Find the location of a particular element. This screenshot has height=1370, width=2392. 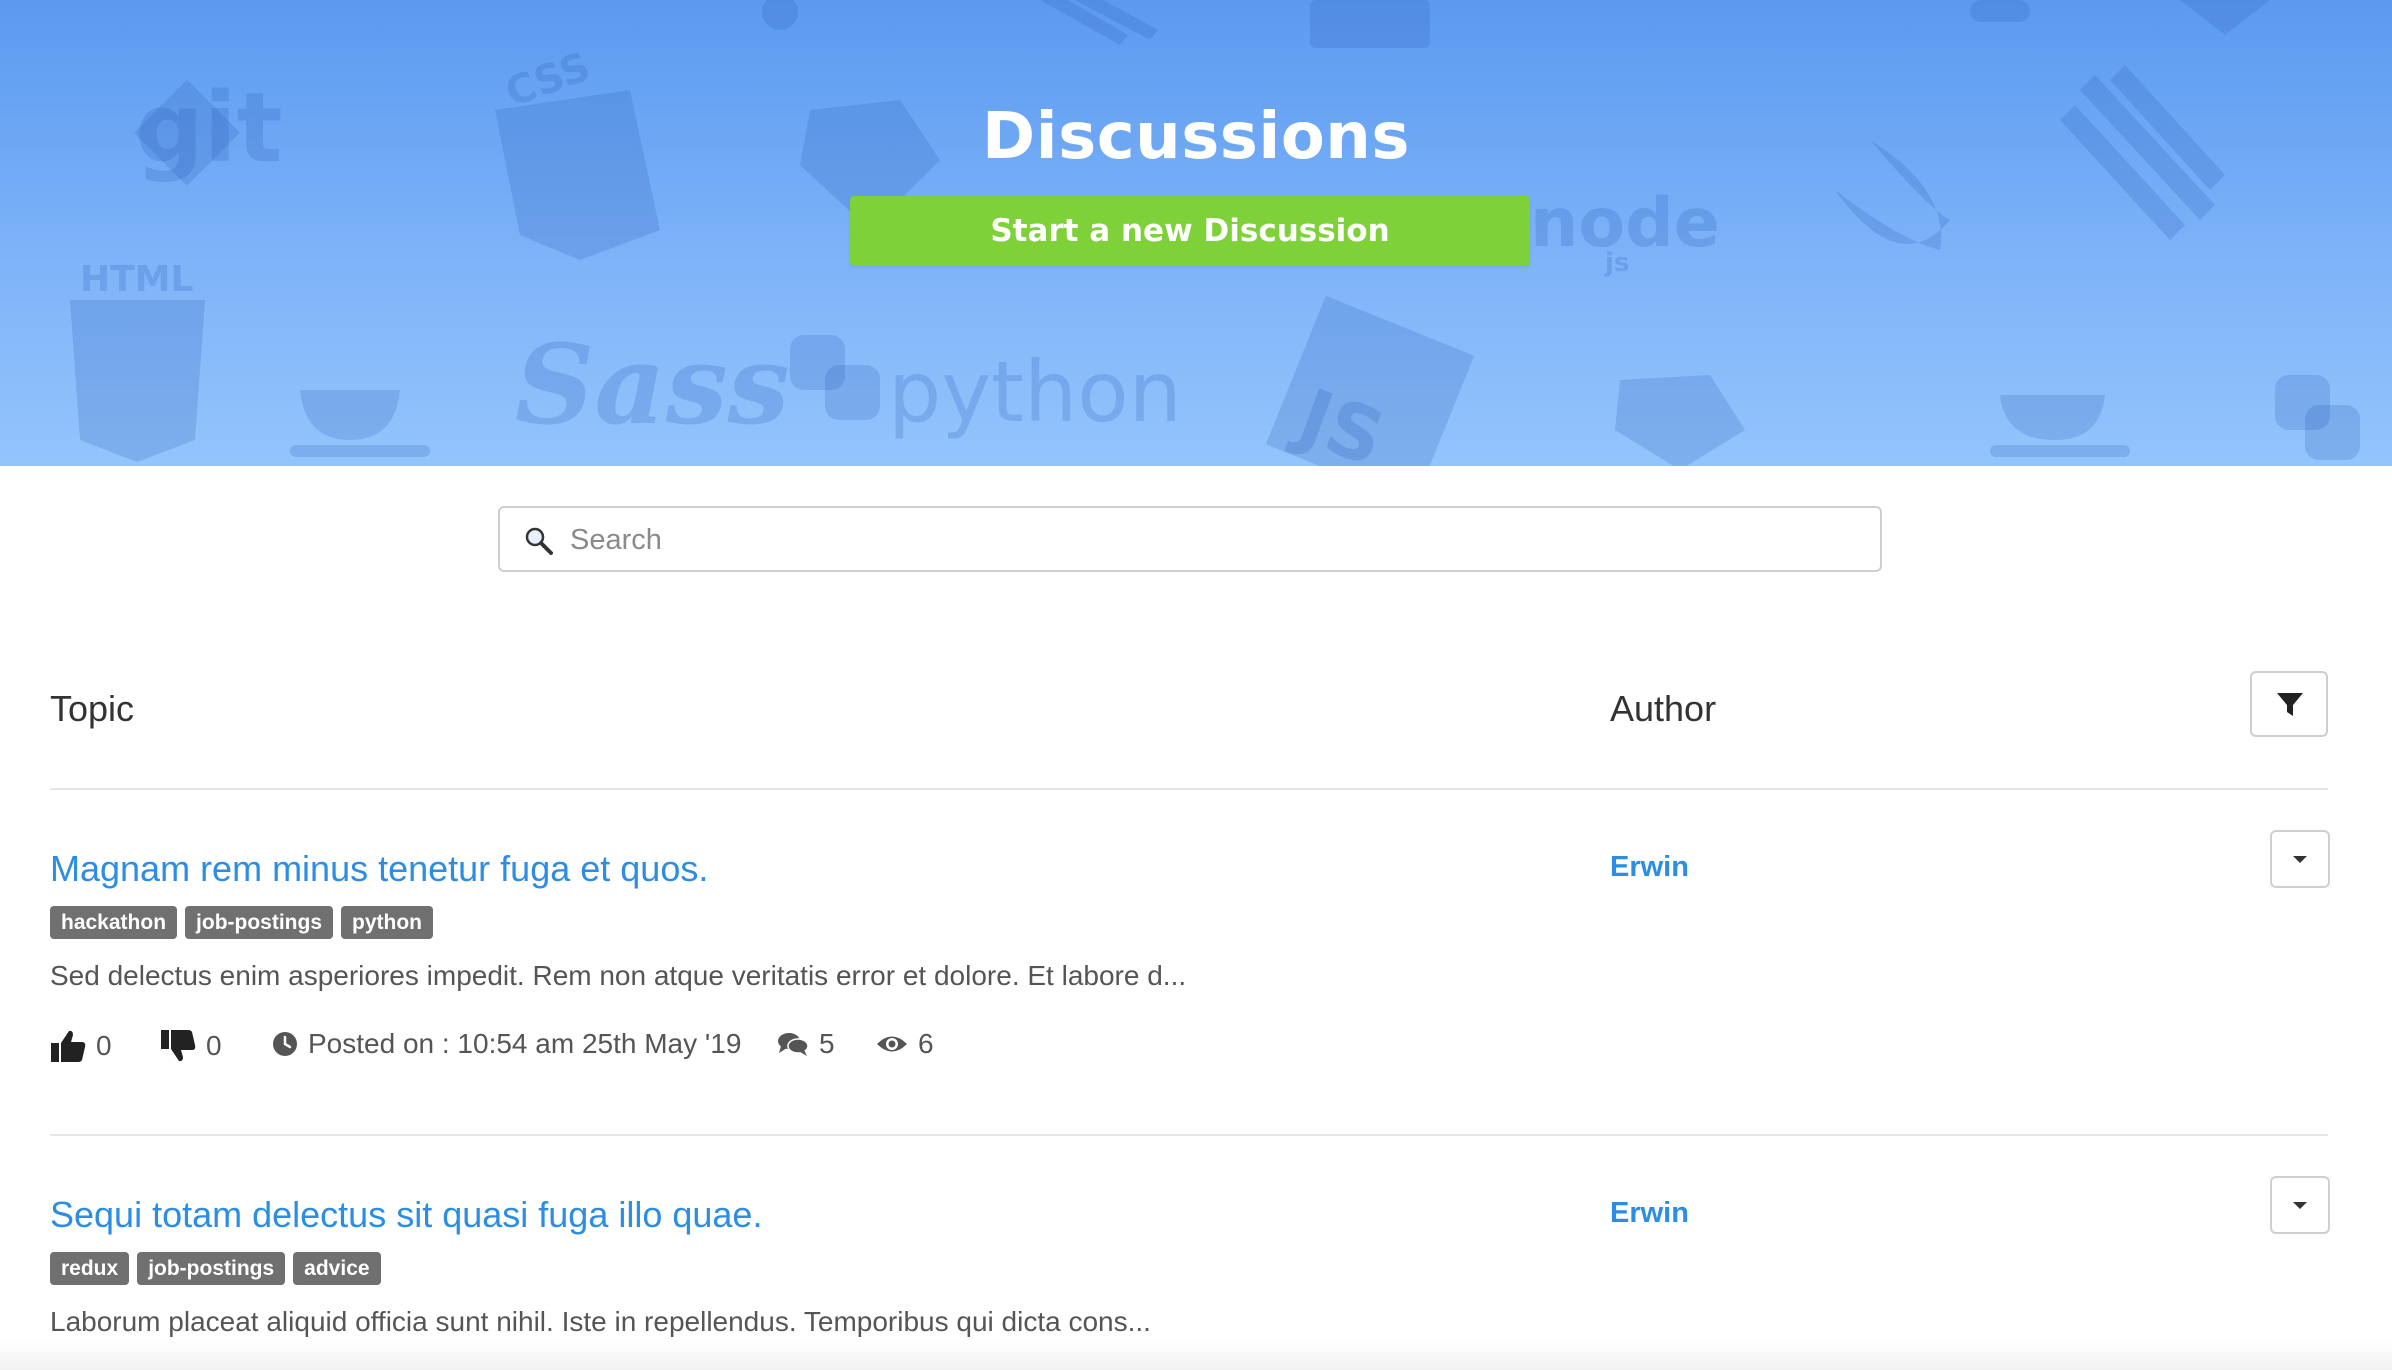

search-input is located at coordinates (1215, 540).